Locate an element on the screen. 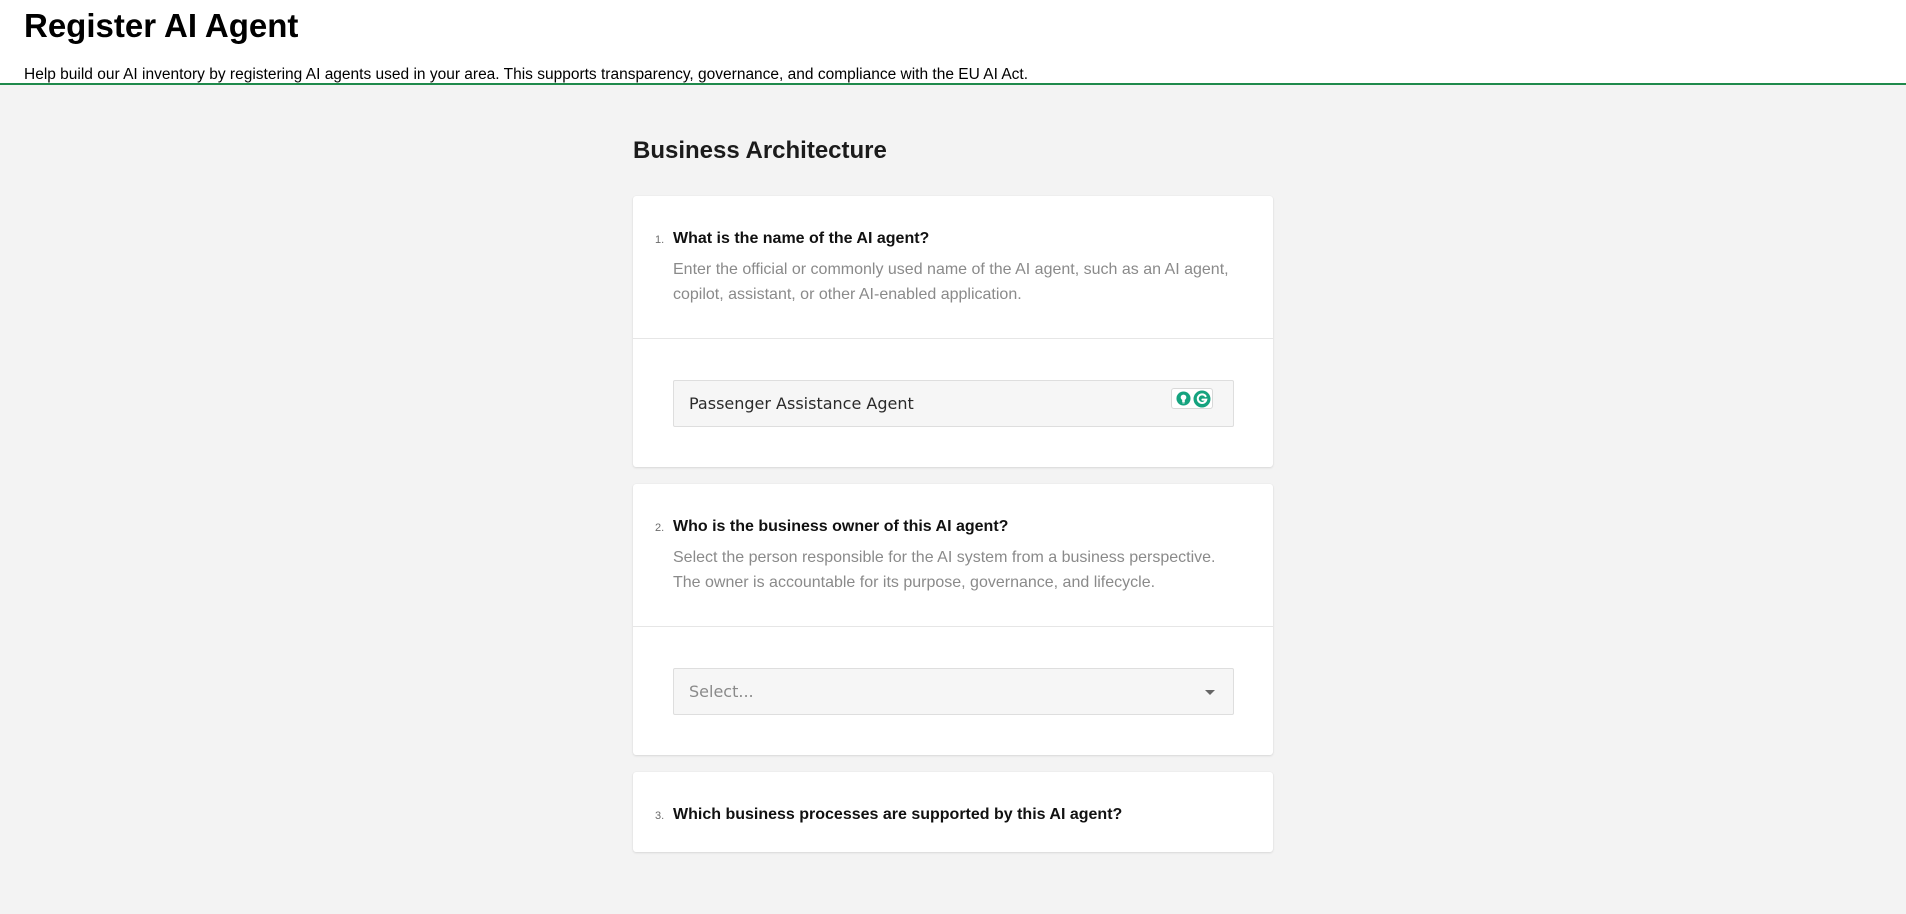 The image size is (1906, 914). agent-name-field is located at coordinates (953, 403).